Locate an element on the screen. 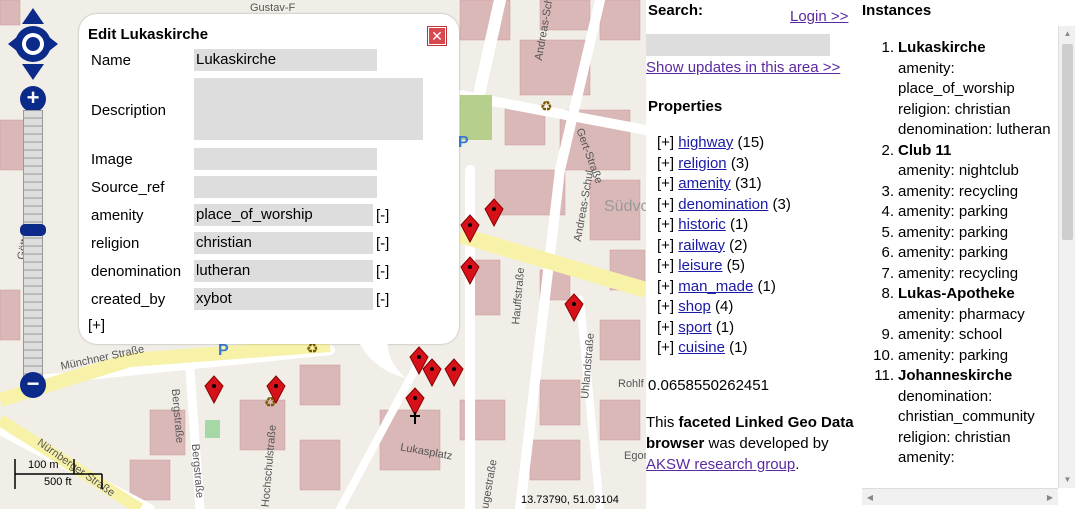 This screenshot has width=1079, height=509. instance-name: Club 11 is located at coordinates (978, 151).